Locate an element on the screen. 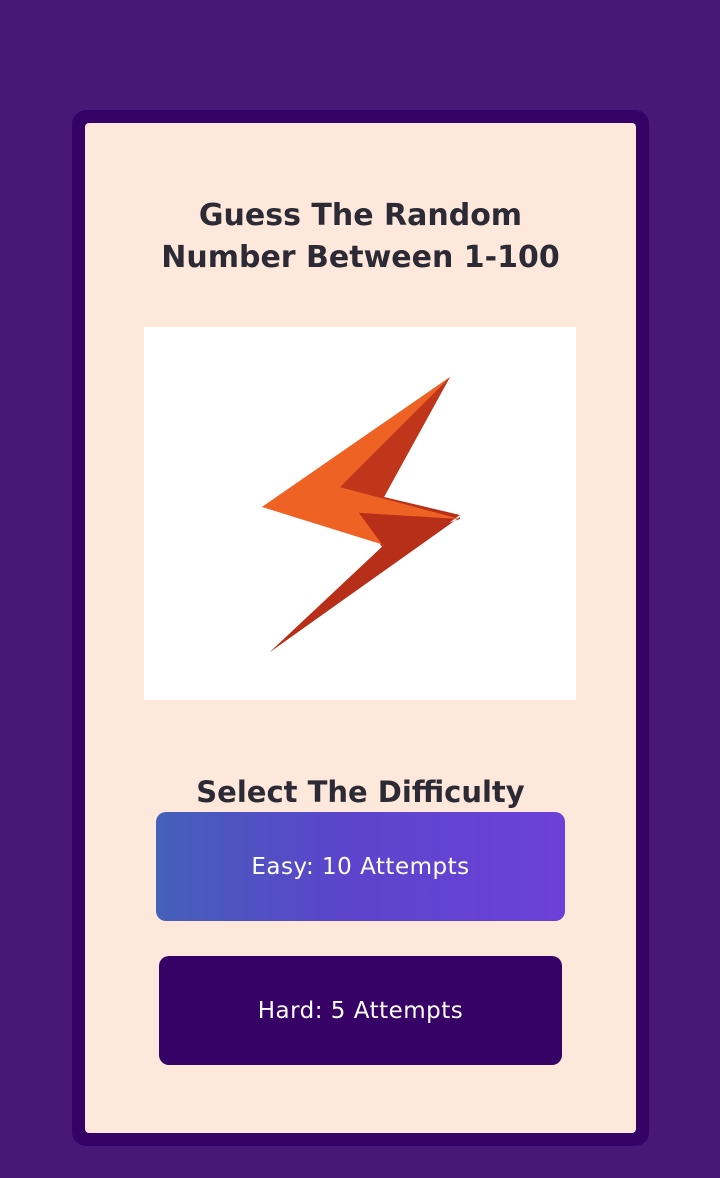 The image size is (720, 1178). easy-button-label: Easy: 10 Attempts is located at coordinates (360, 866).